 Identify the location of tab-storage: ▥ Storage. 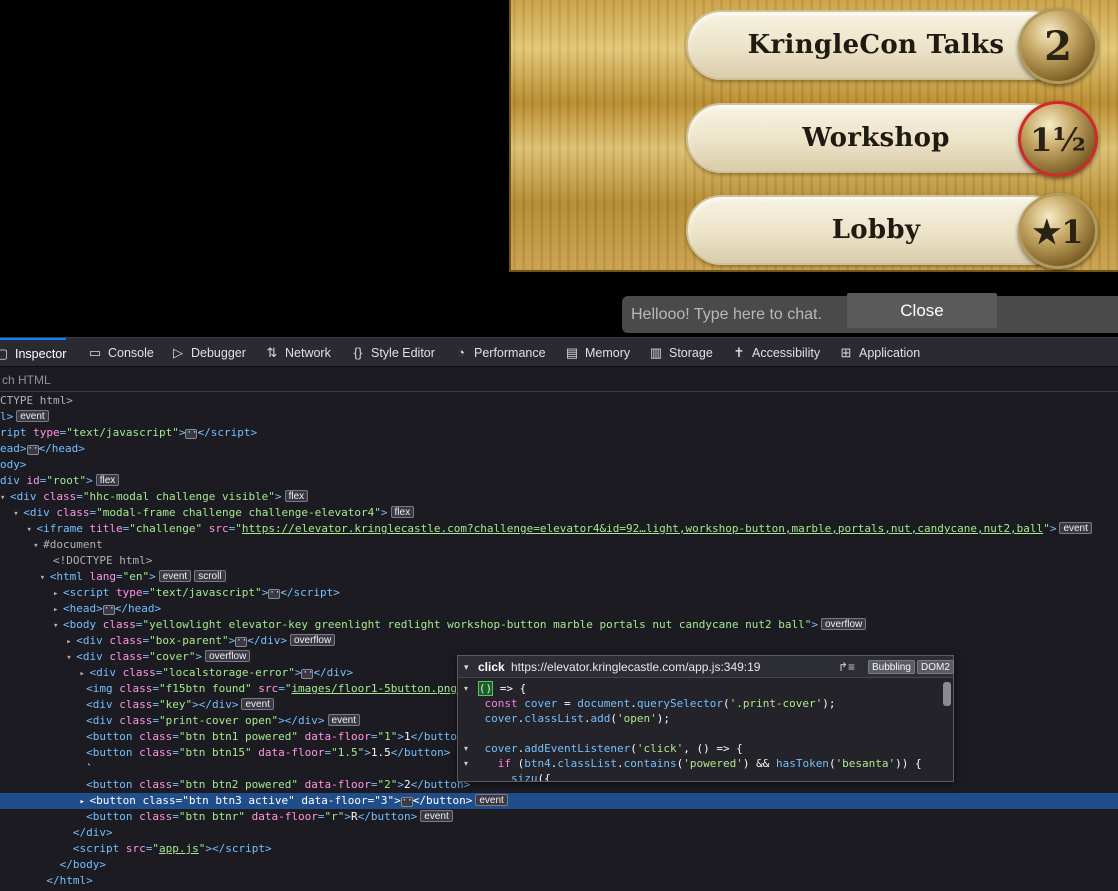
(680, 352).